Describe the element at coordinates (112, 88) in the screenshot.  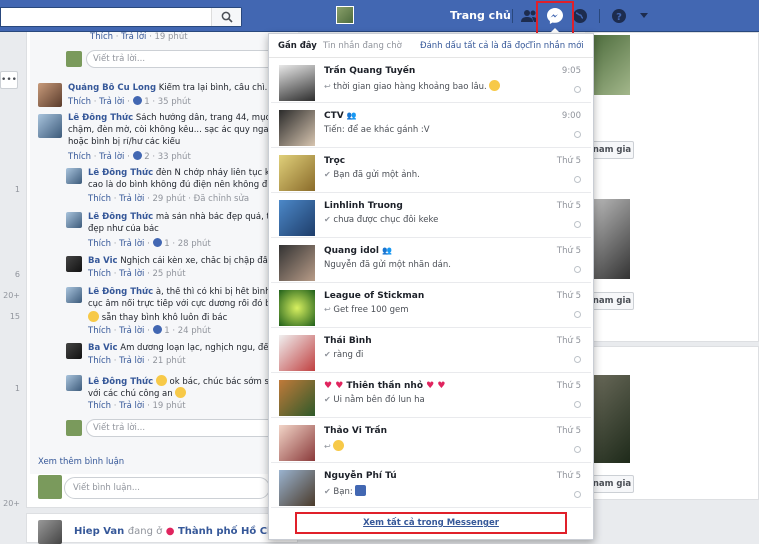
I see `comment-author: Quảng Bố Cu Long` at that location.